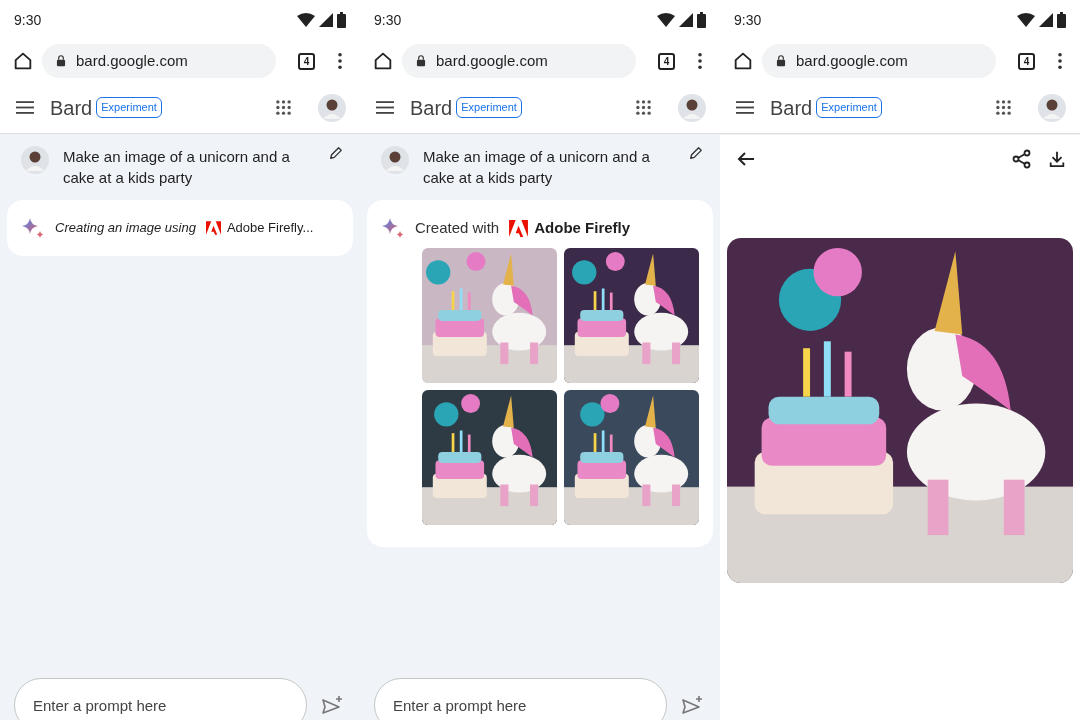  I want to click on status-text: Creating an image using, so click(125, 228).